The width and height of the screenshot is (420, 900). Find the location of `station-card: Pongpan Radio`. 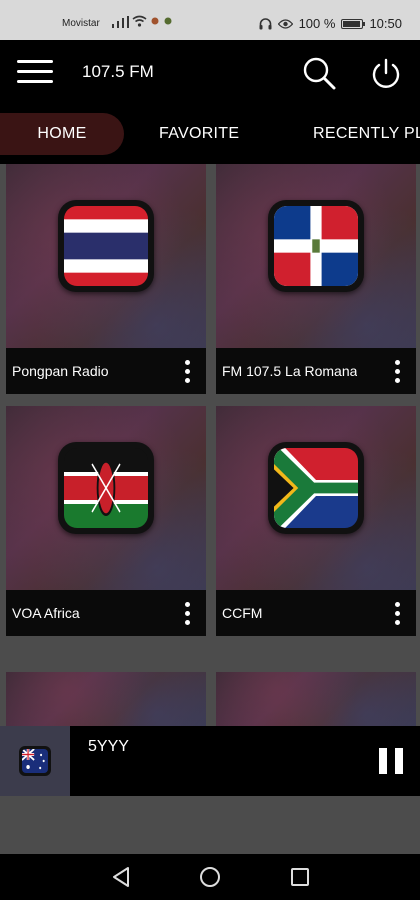

station-card: Pongpan Radio is located at coordinates (106, 279).